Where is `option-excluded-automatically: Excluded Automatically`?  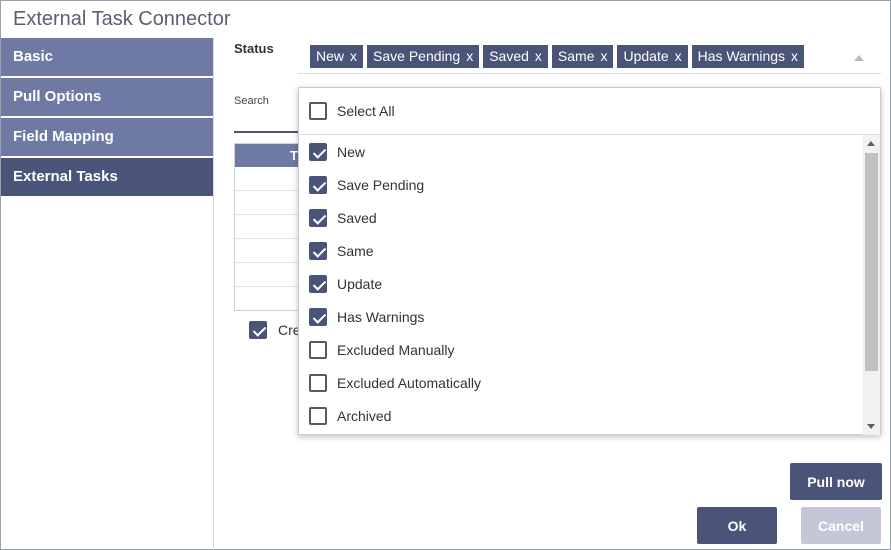 option-excluded-automatically: Excluded Automatically is located at coordinates (581, 382).